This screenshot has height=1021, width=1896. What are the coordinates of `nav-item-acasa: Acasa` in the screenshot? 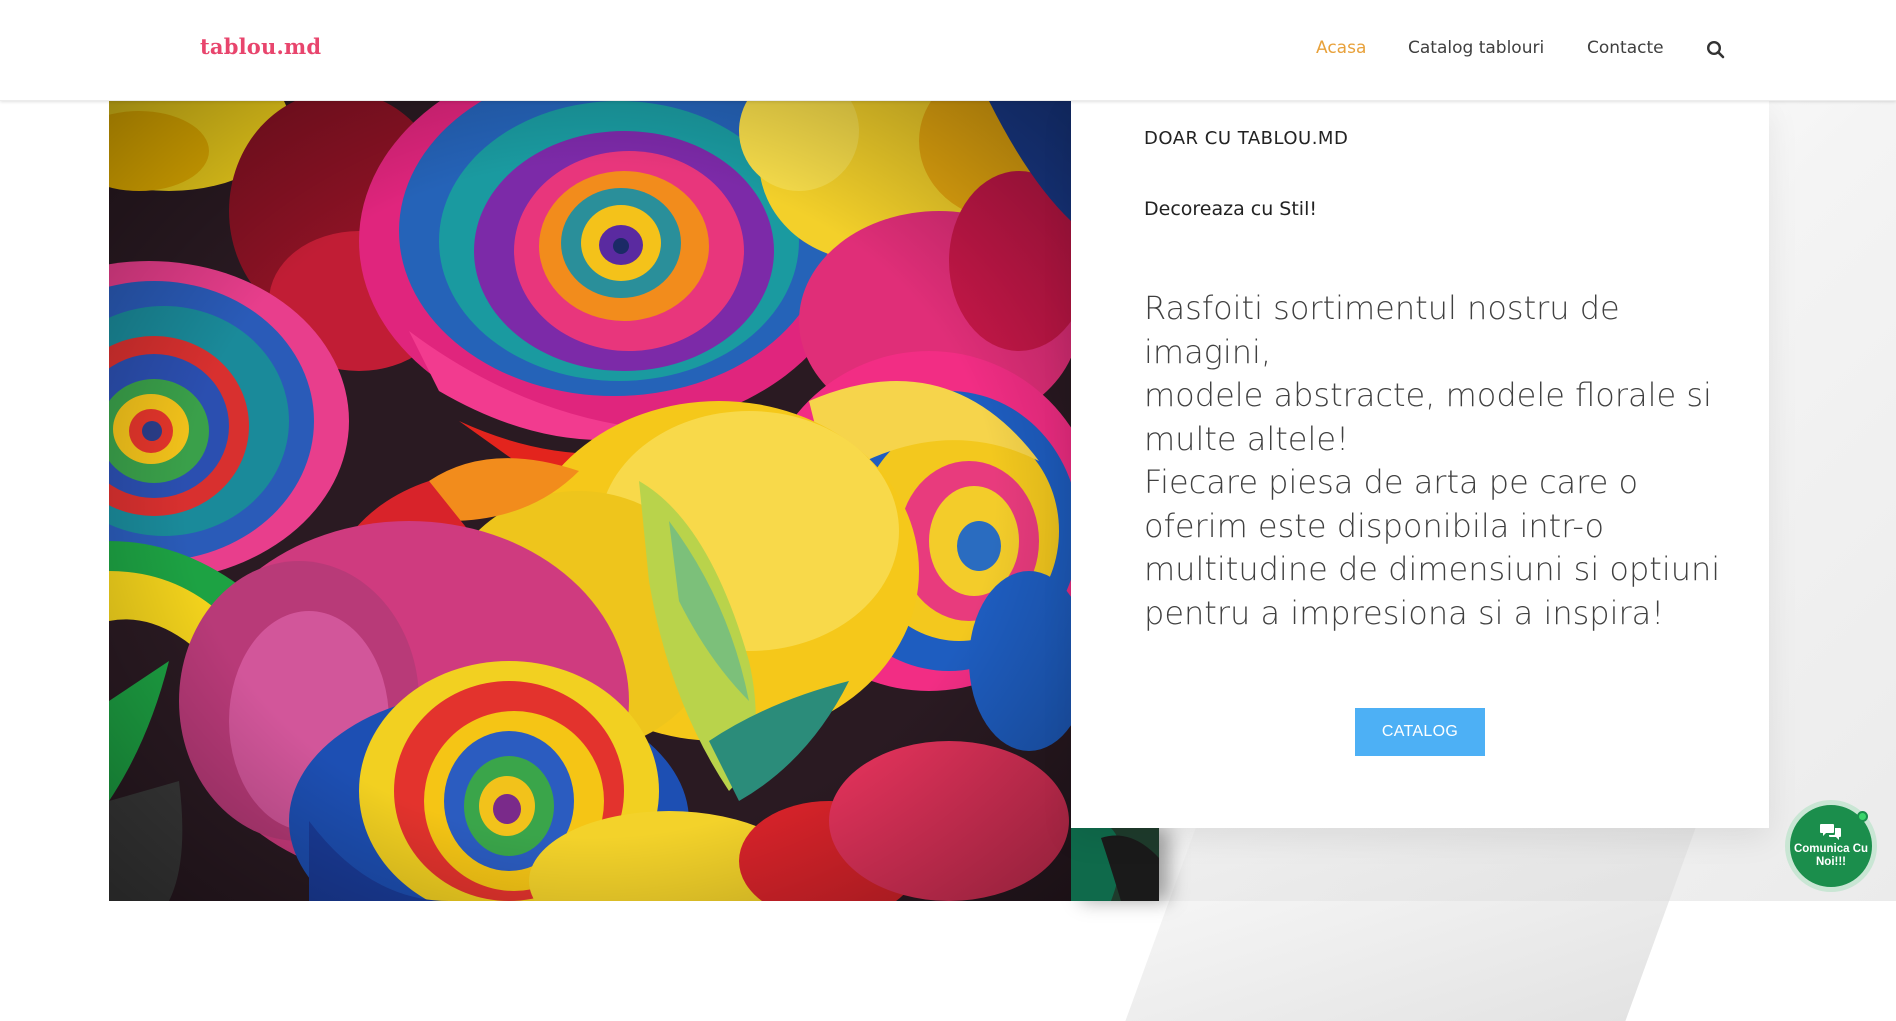 It's located at (1341, 48).